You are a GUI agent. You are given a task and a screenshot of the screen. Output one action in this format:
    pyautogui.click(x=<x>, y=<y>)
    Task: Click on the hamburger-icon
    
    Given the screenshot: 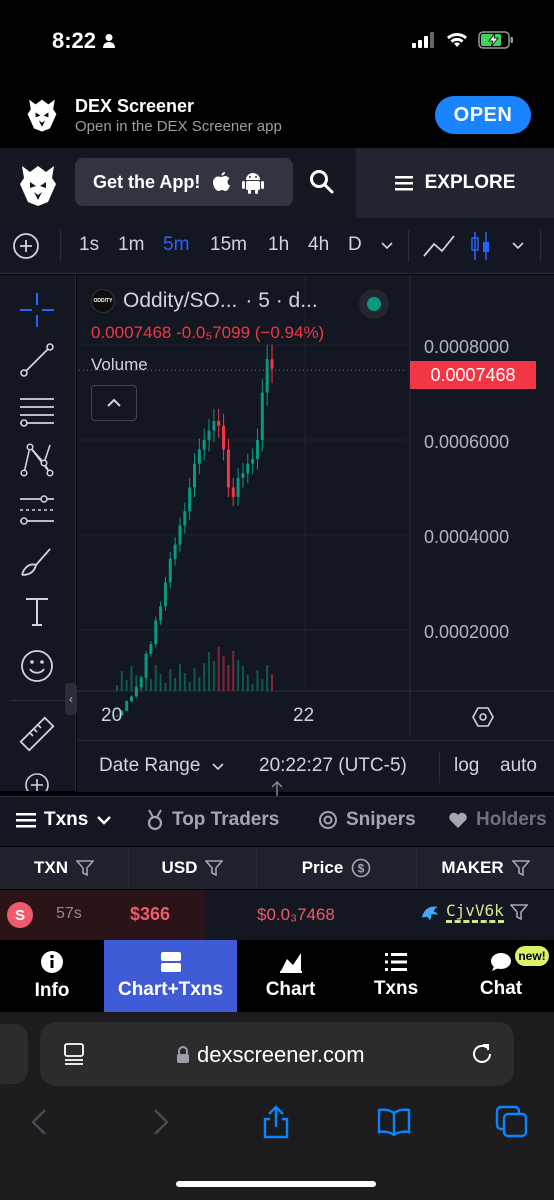 What is the action you would take?
    pyautogui.click(x=403, y=183)
    